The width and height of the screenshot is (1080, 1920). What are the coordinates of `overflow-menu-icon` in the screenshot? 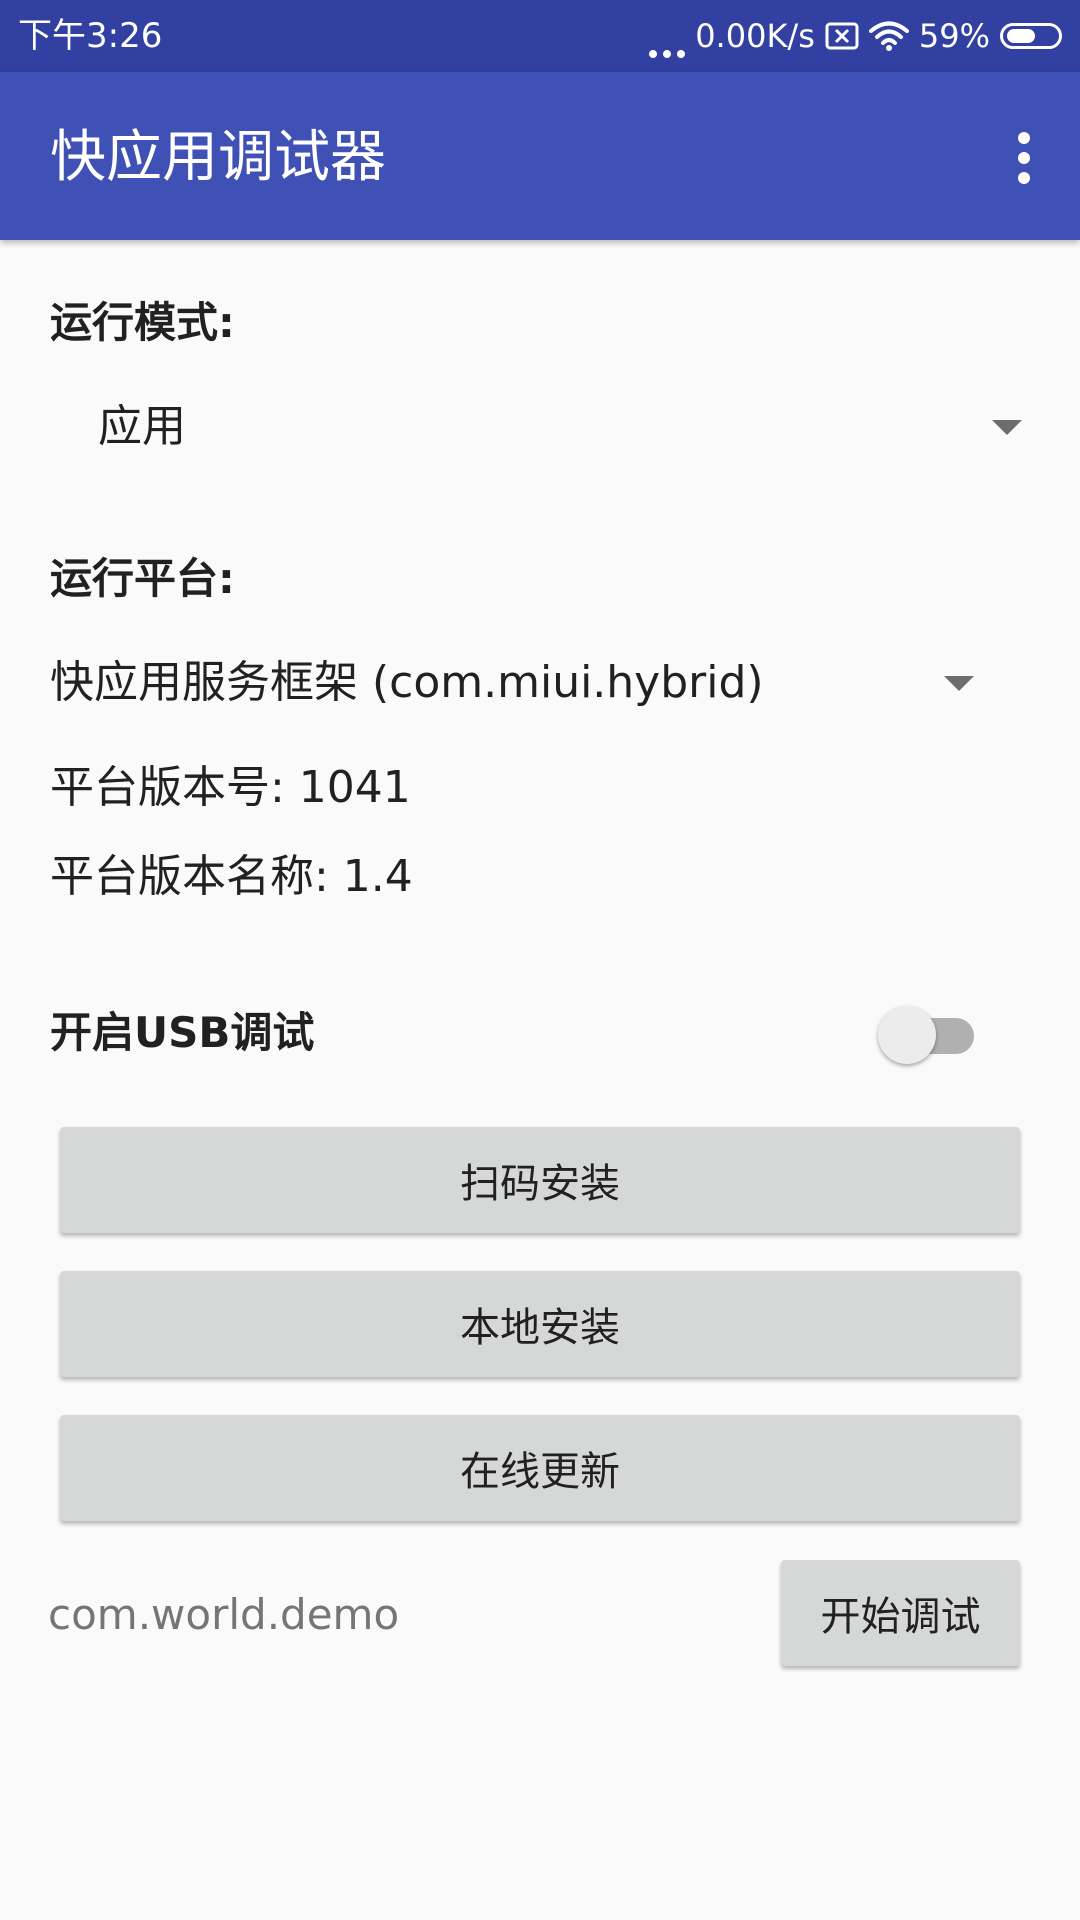 It's located at (1024, 158).